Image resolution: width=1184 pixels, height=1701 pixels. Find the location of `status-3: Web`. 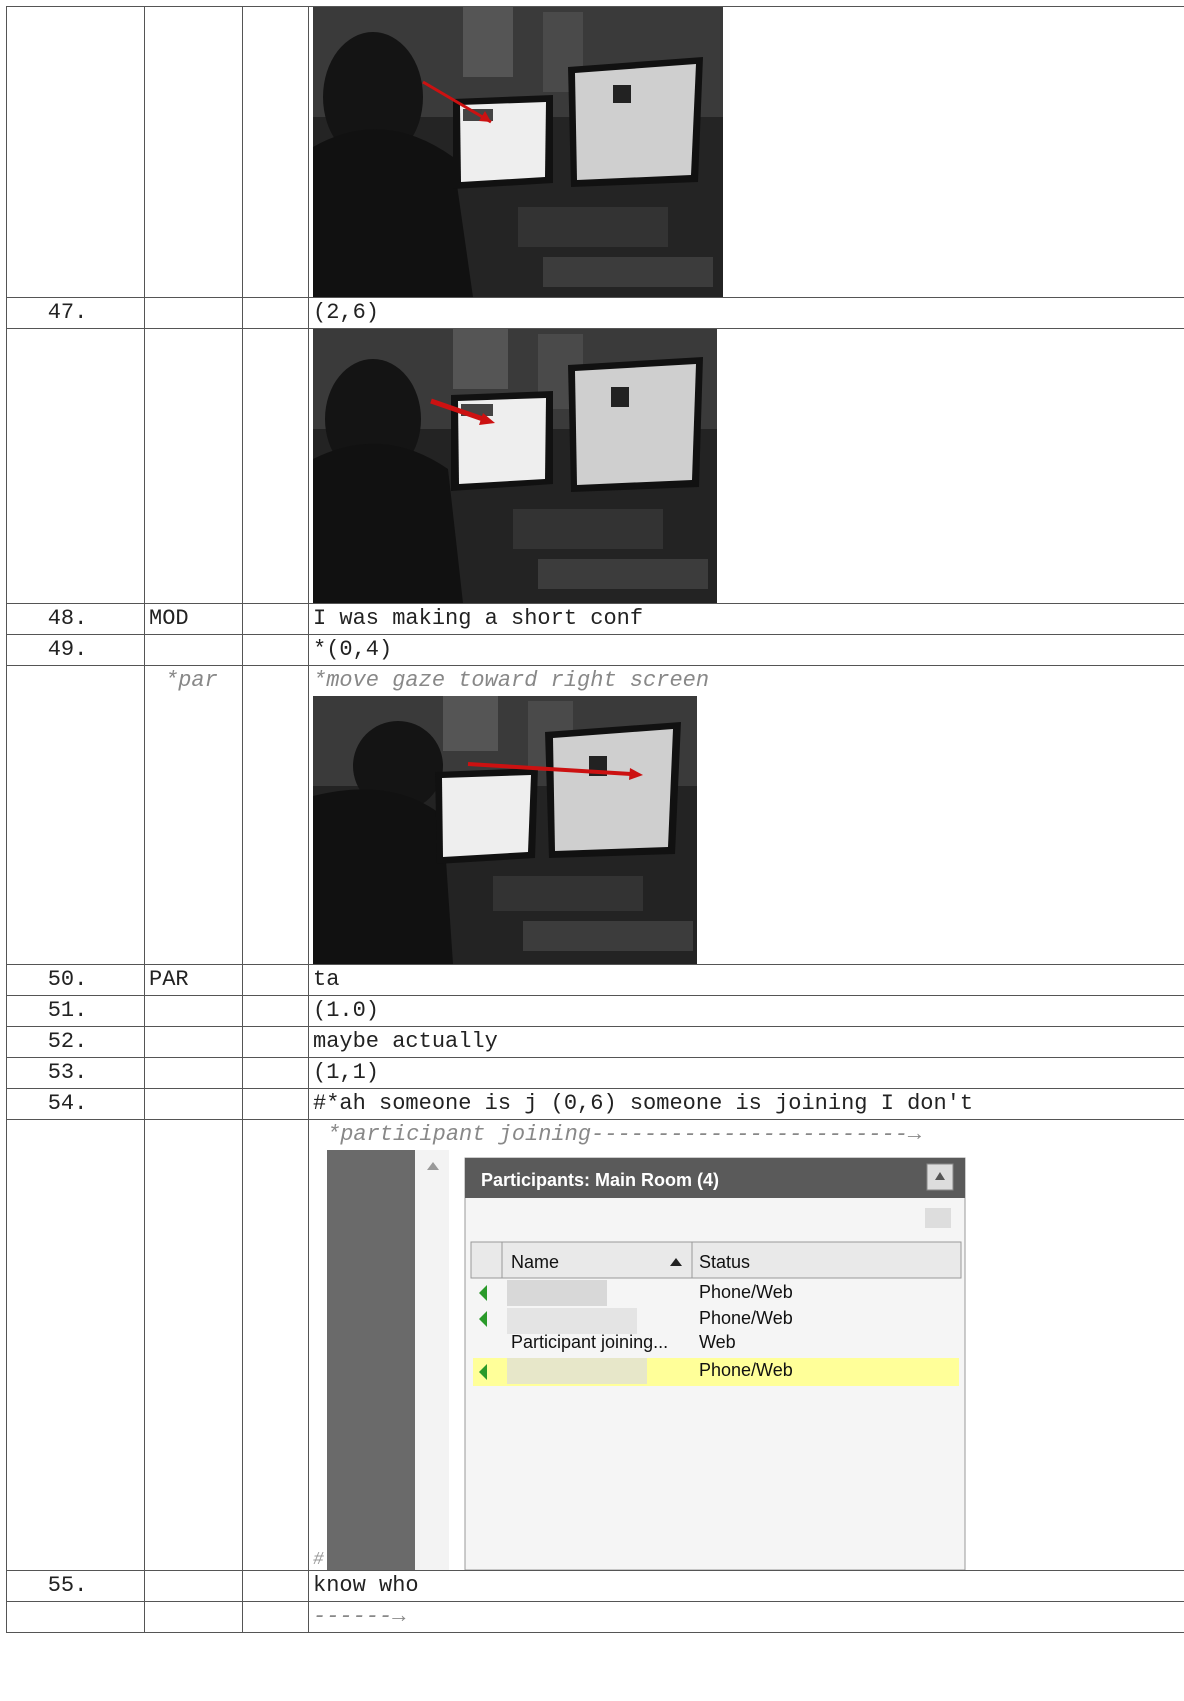

status-3: Web is located at coordinates (717, 1342).